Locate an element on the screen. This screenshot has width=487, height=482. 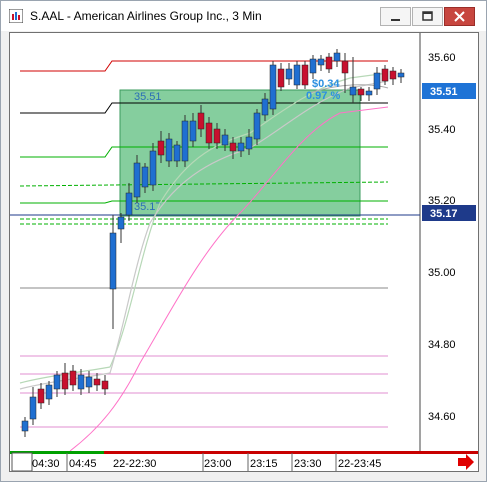
time-tick-04-45: 04:45 is located at coordinates (83, 464).